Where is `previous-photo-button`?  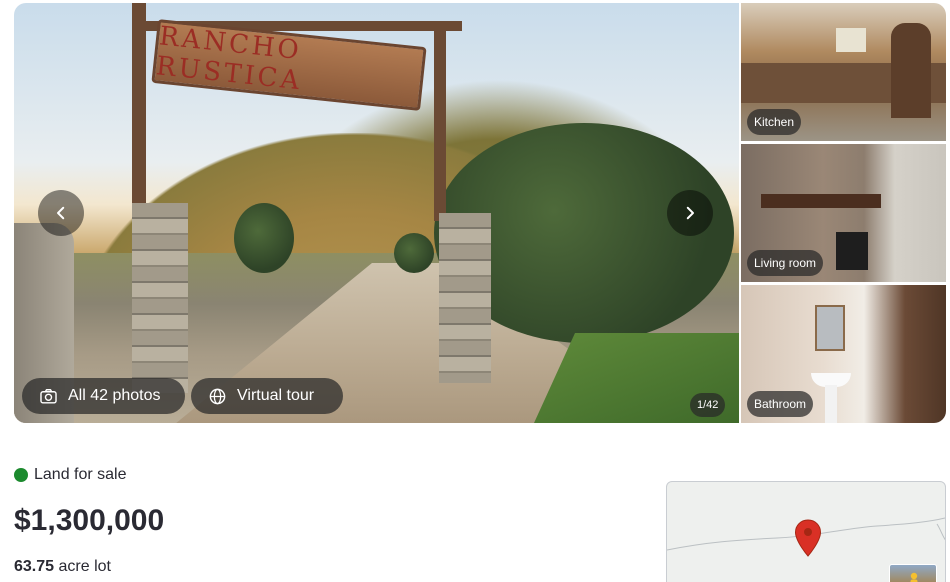
previous-photo-button is located at coordinates (61, 213).